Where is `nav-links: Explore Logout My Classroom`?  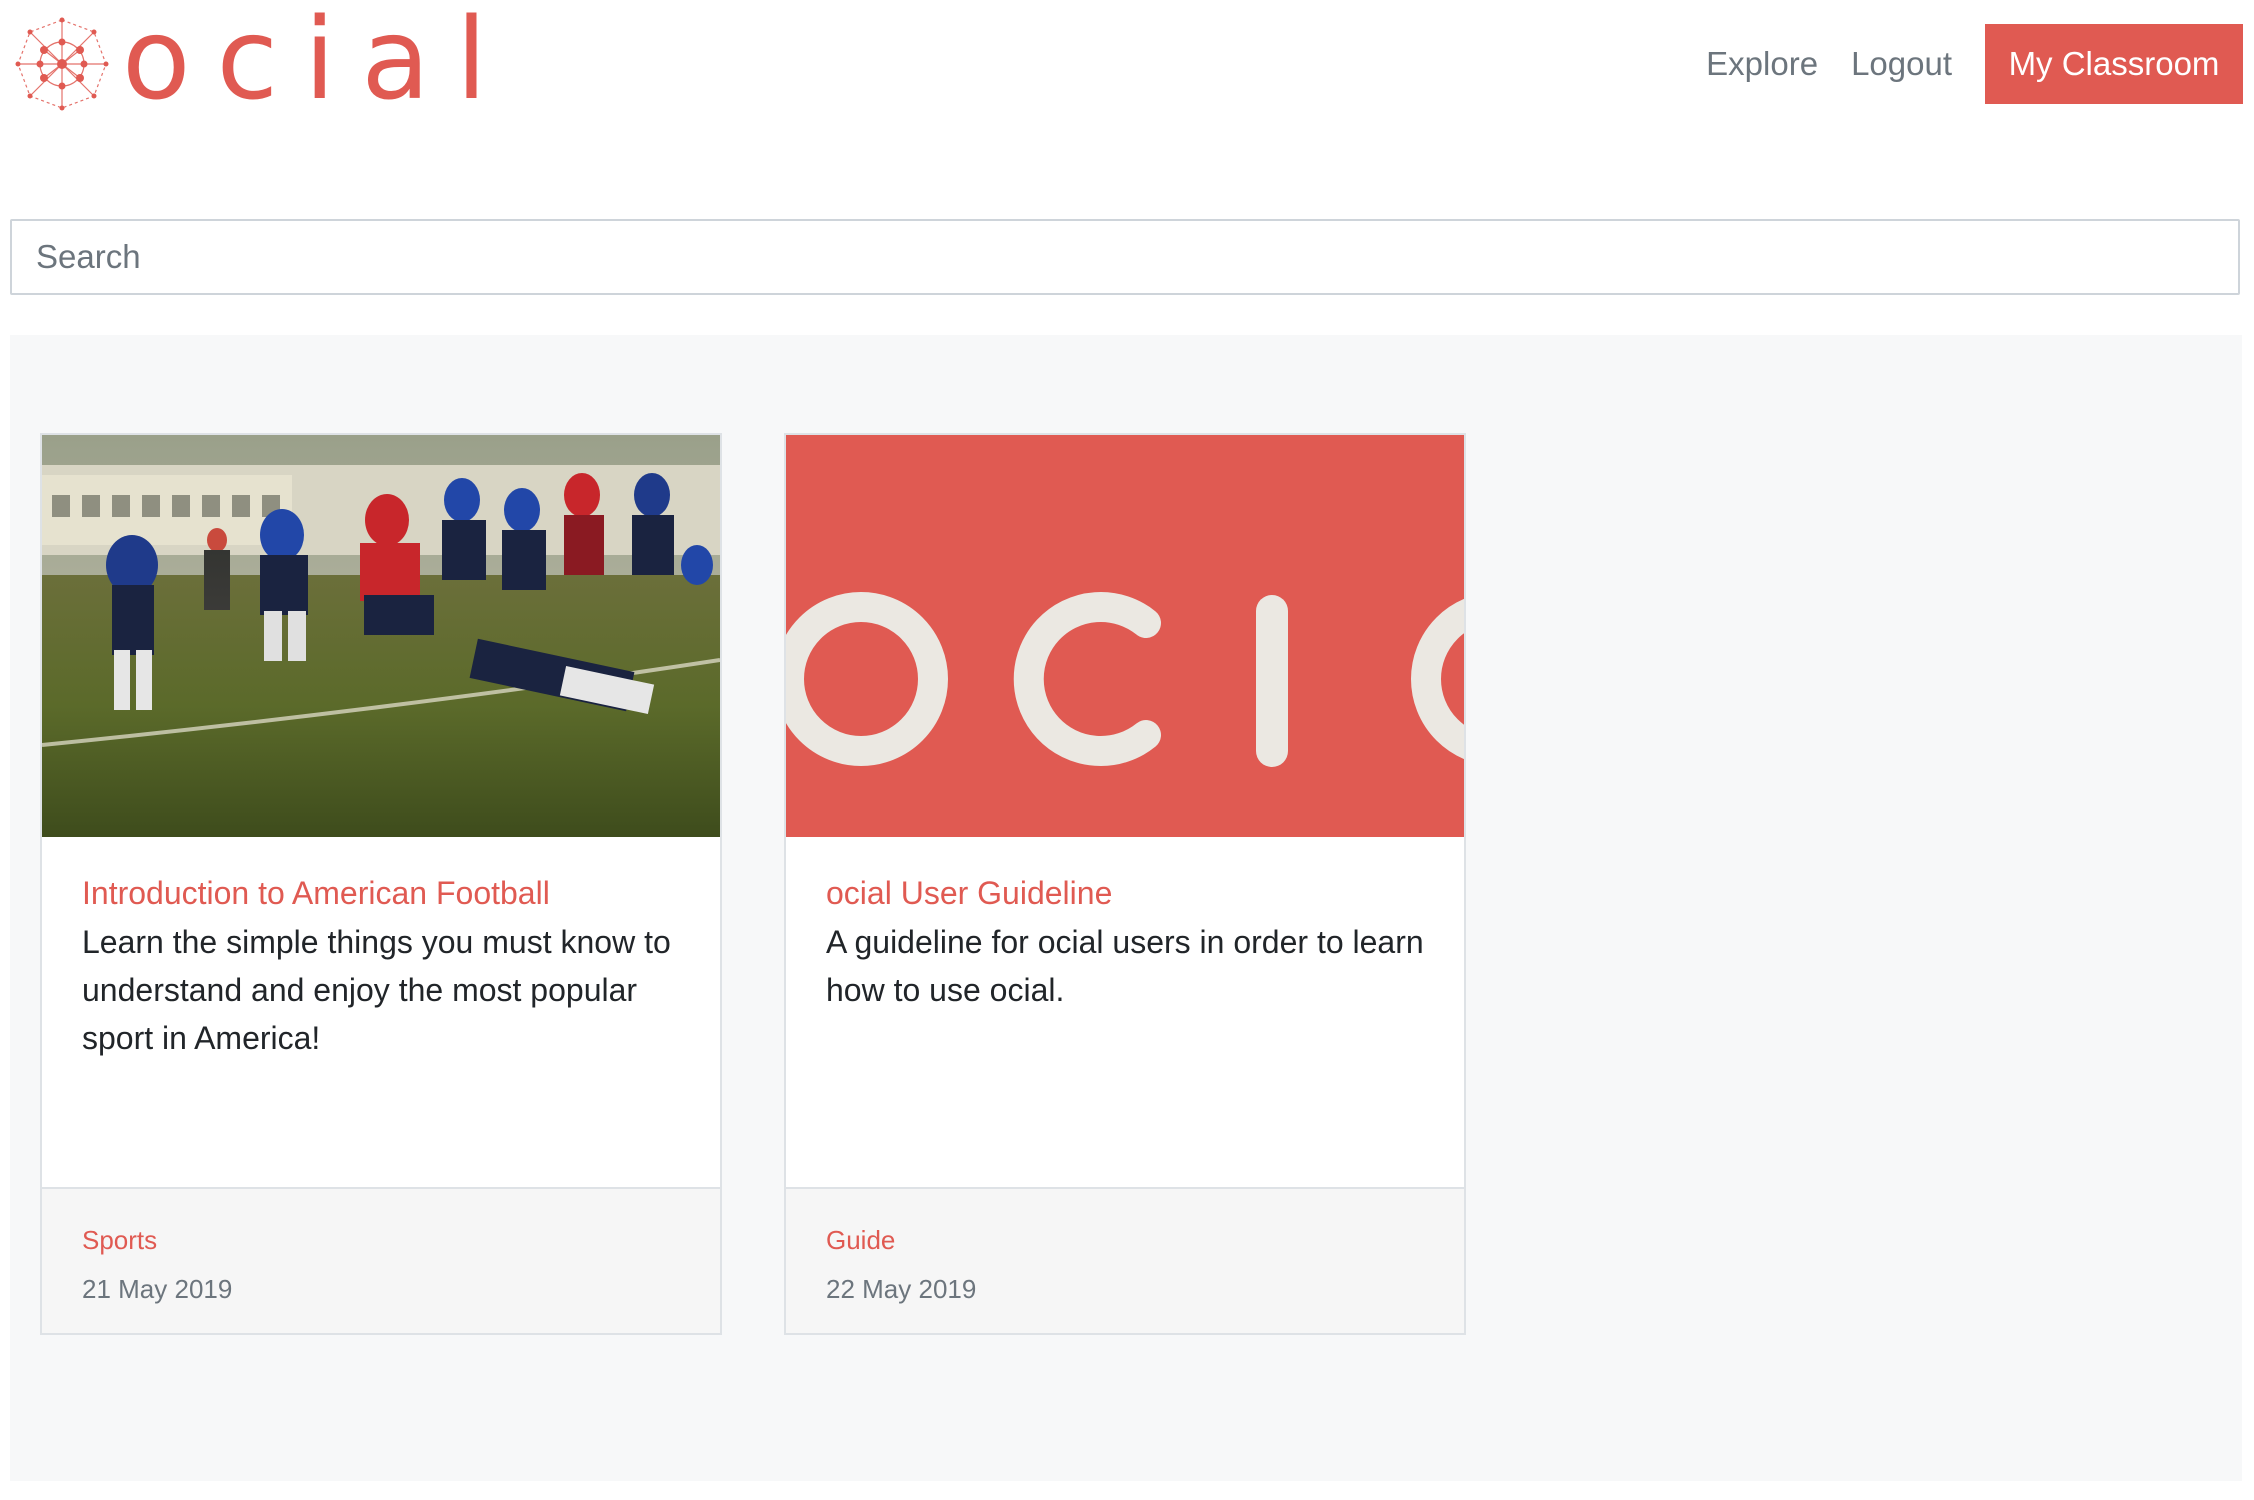
nav-links: Explore Logout My Classroom is located at coordinates (1974, 64).